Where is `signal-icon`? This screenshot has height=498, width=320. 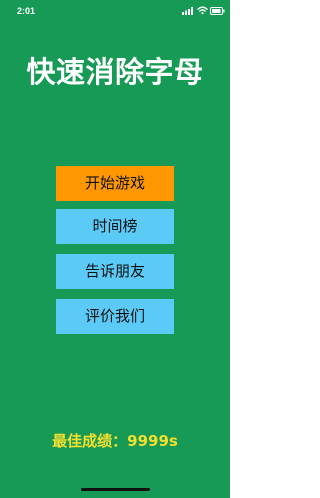 signal-icon is located at coordinates (187, 11).